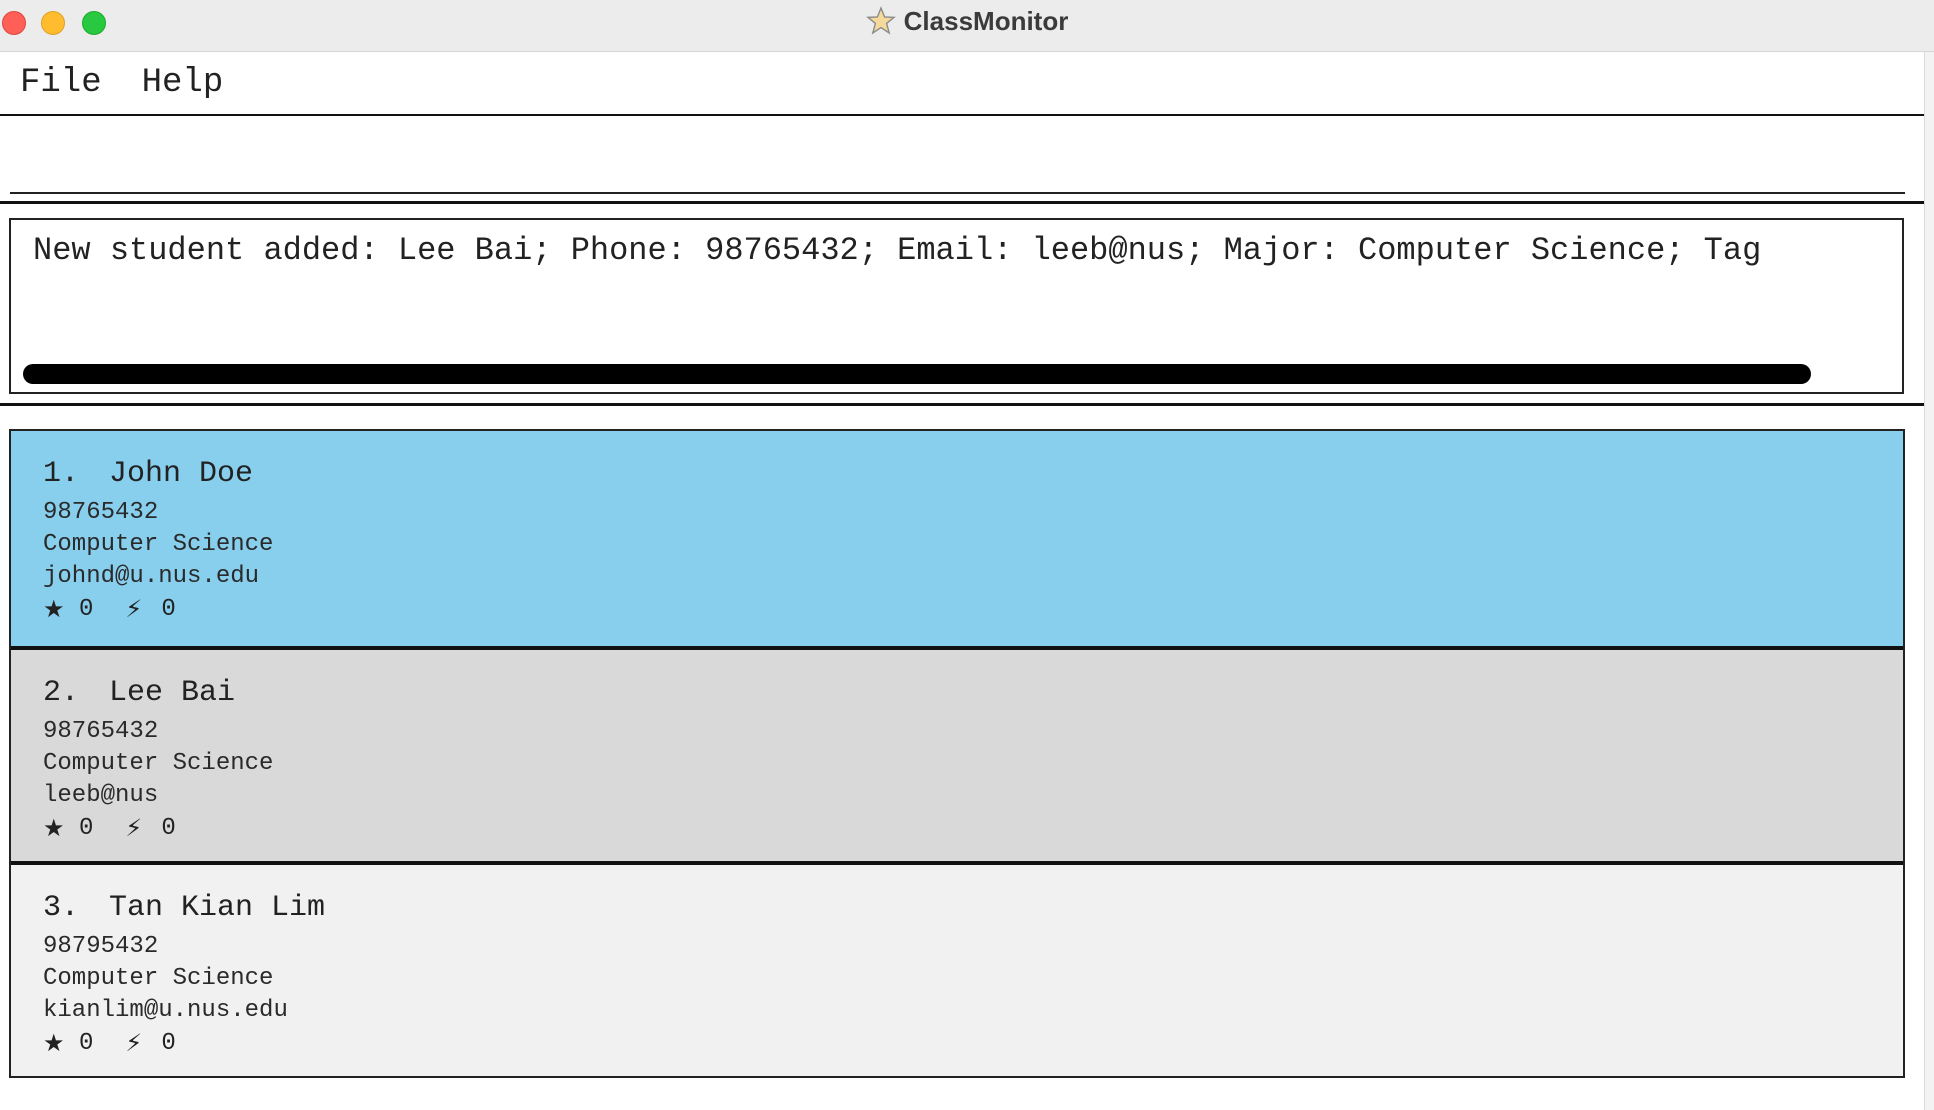  I want to click on student-email: johnd@u.nus.edu, so click(151, 576).